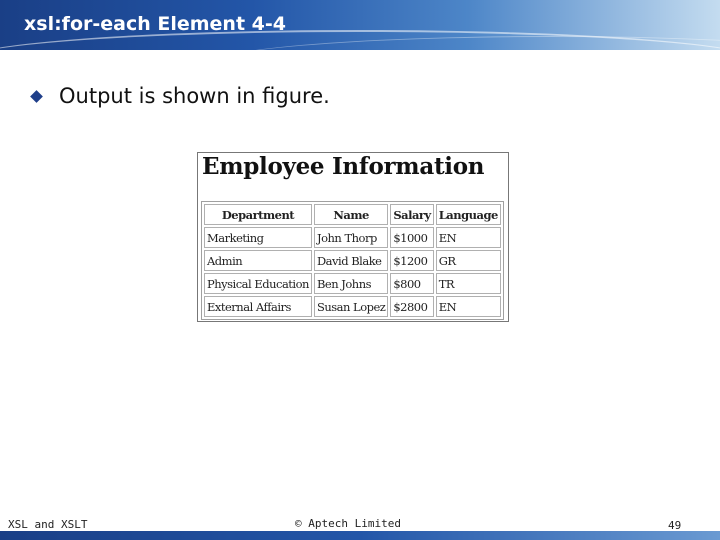 This screenshot has height=540, width=720. I want to click on title-bar: xsl:for-each Element 4-4, so click(360, 25).